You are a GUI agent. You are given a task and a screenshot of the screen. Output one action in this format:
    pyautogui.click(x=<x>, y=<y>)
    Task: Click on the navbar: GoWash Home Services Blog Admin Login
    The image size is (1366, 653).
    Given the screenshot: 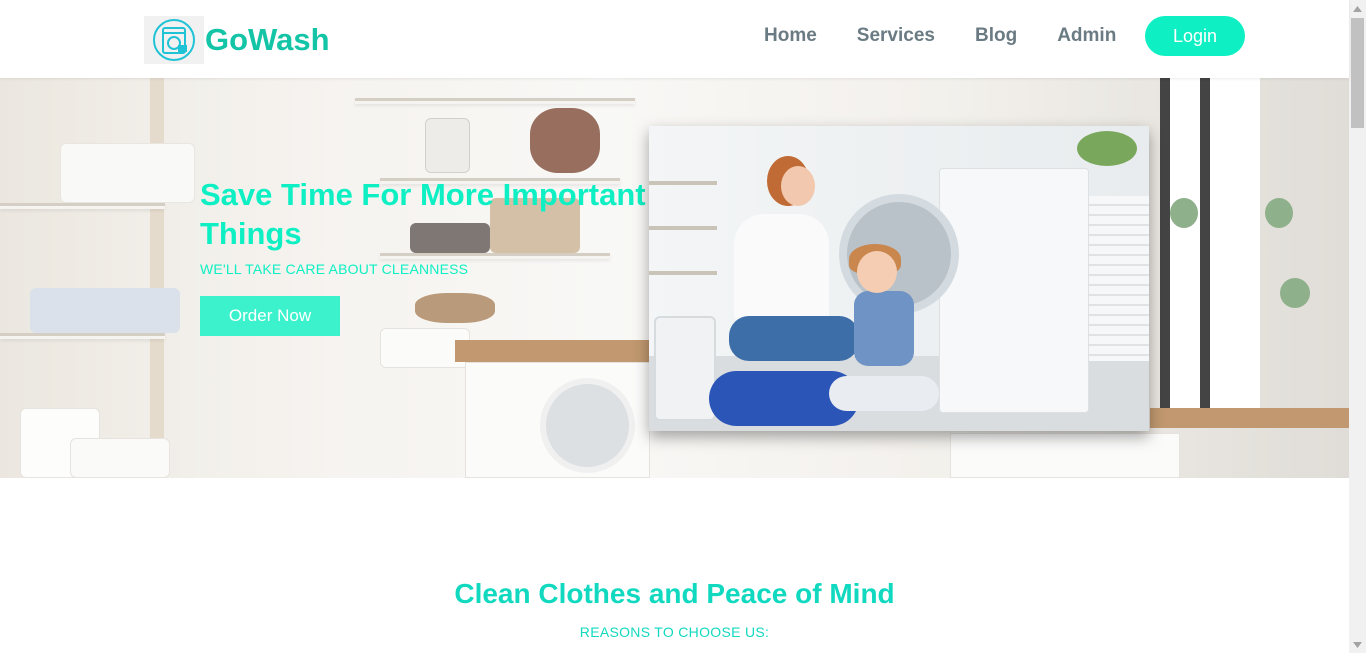 What is the action you would take?
    pyautogui.click(x=674, y=39)
    